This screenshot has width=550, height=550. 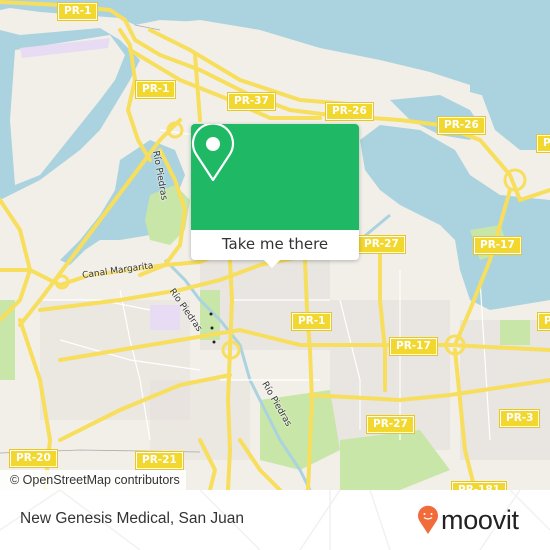 What do you see at coordinates (33, 458) in the screenshot?
I see `route-shield: PR-20` at bounding box center [33, 458].